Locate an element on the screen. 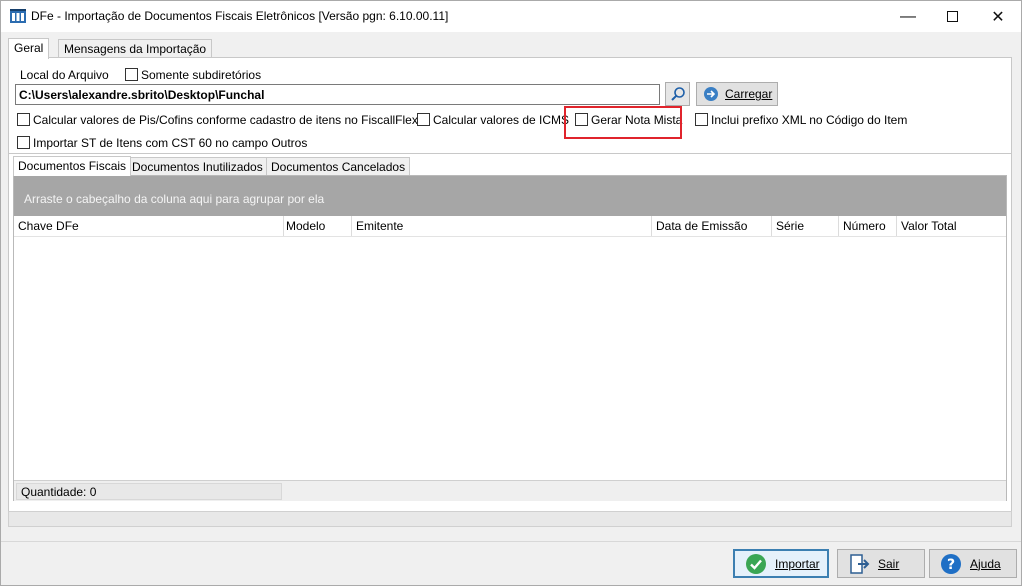 Image resolution: width=1022 pixels, height=586 pixels. icms-label: Calcular valores de ICMS is located at coordinates (501, 120).